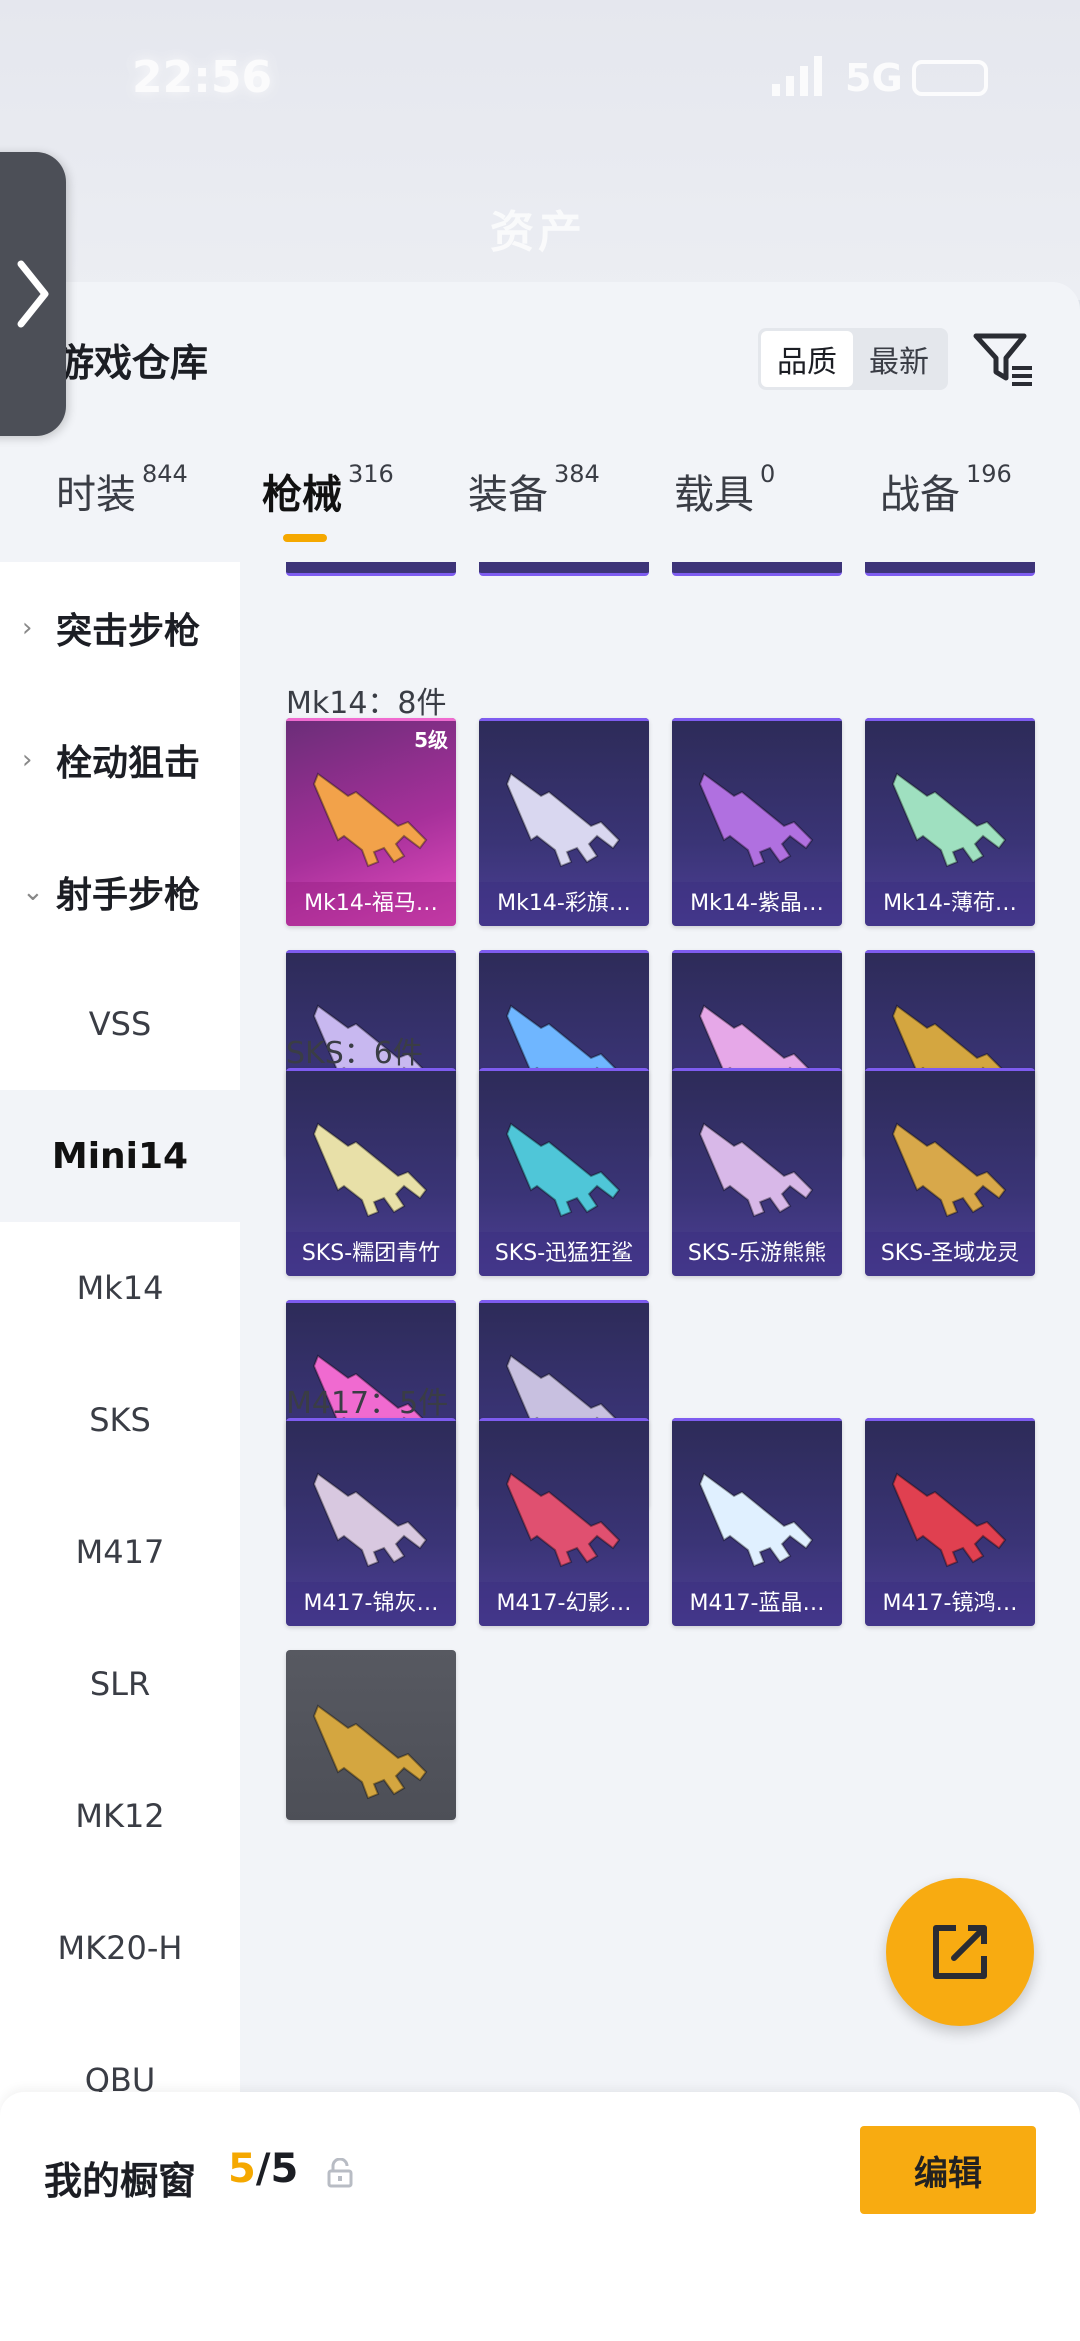 The width and height of the screenshot is (1080, 2341). I want to click on status-time: 22:56, so click(202, 77).